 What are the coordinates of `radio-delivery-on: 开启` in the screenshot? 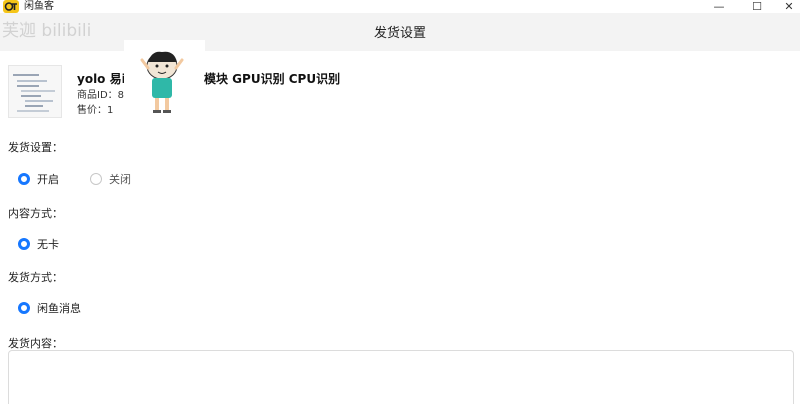 It's located at (38, 179).